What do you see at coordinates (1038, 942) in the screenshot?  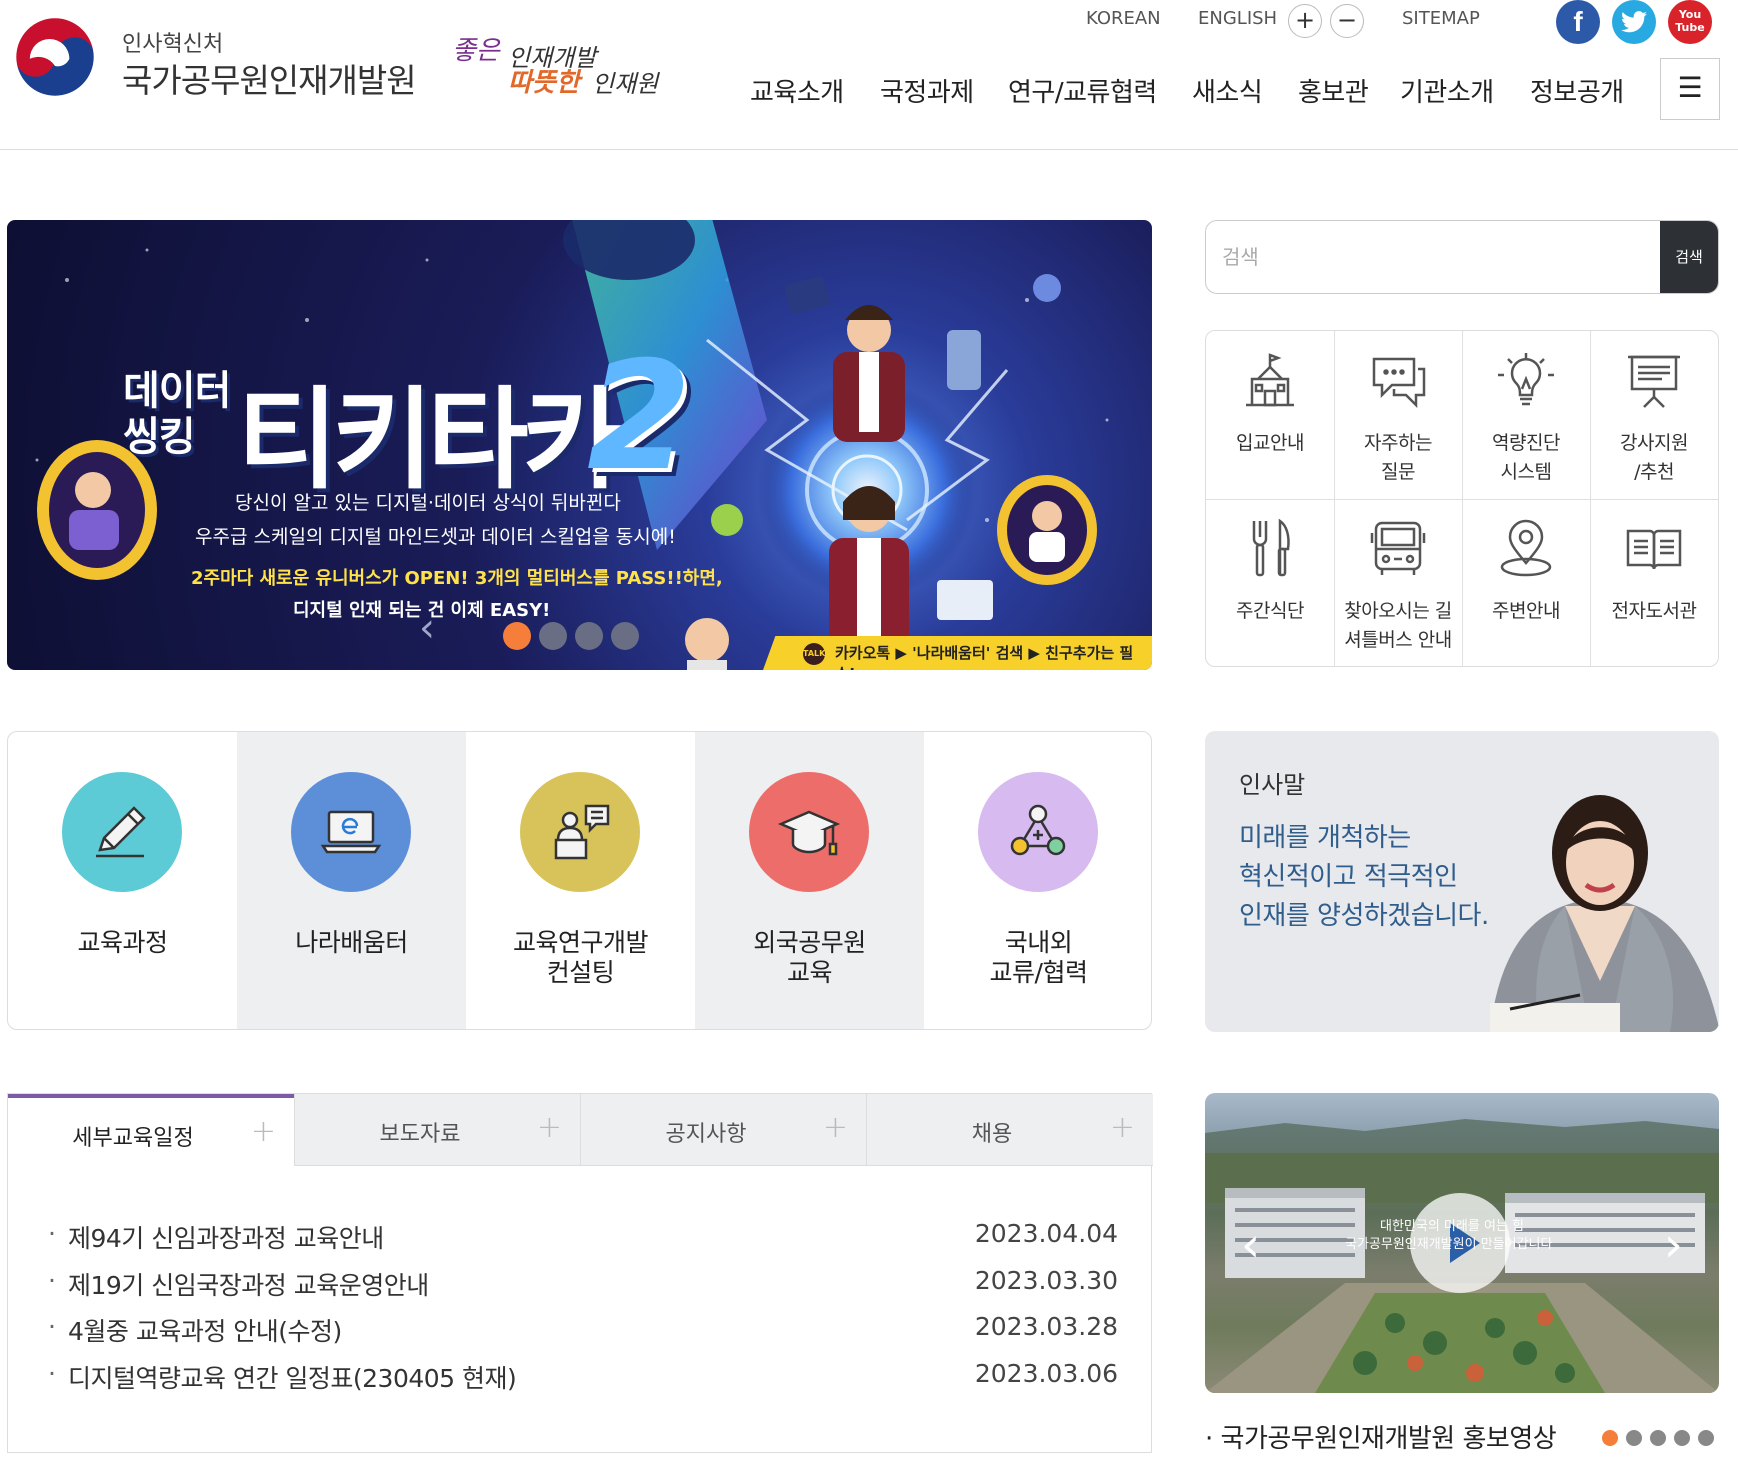 I see `service-card-label-line1: 국내외` at bounding box center [1038, 942].